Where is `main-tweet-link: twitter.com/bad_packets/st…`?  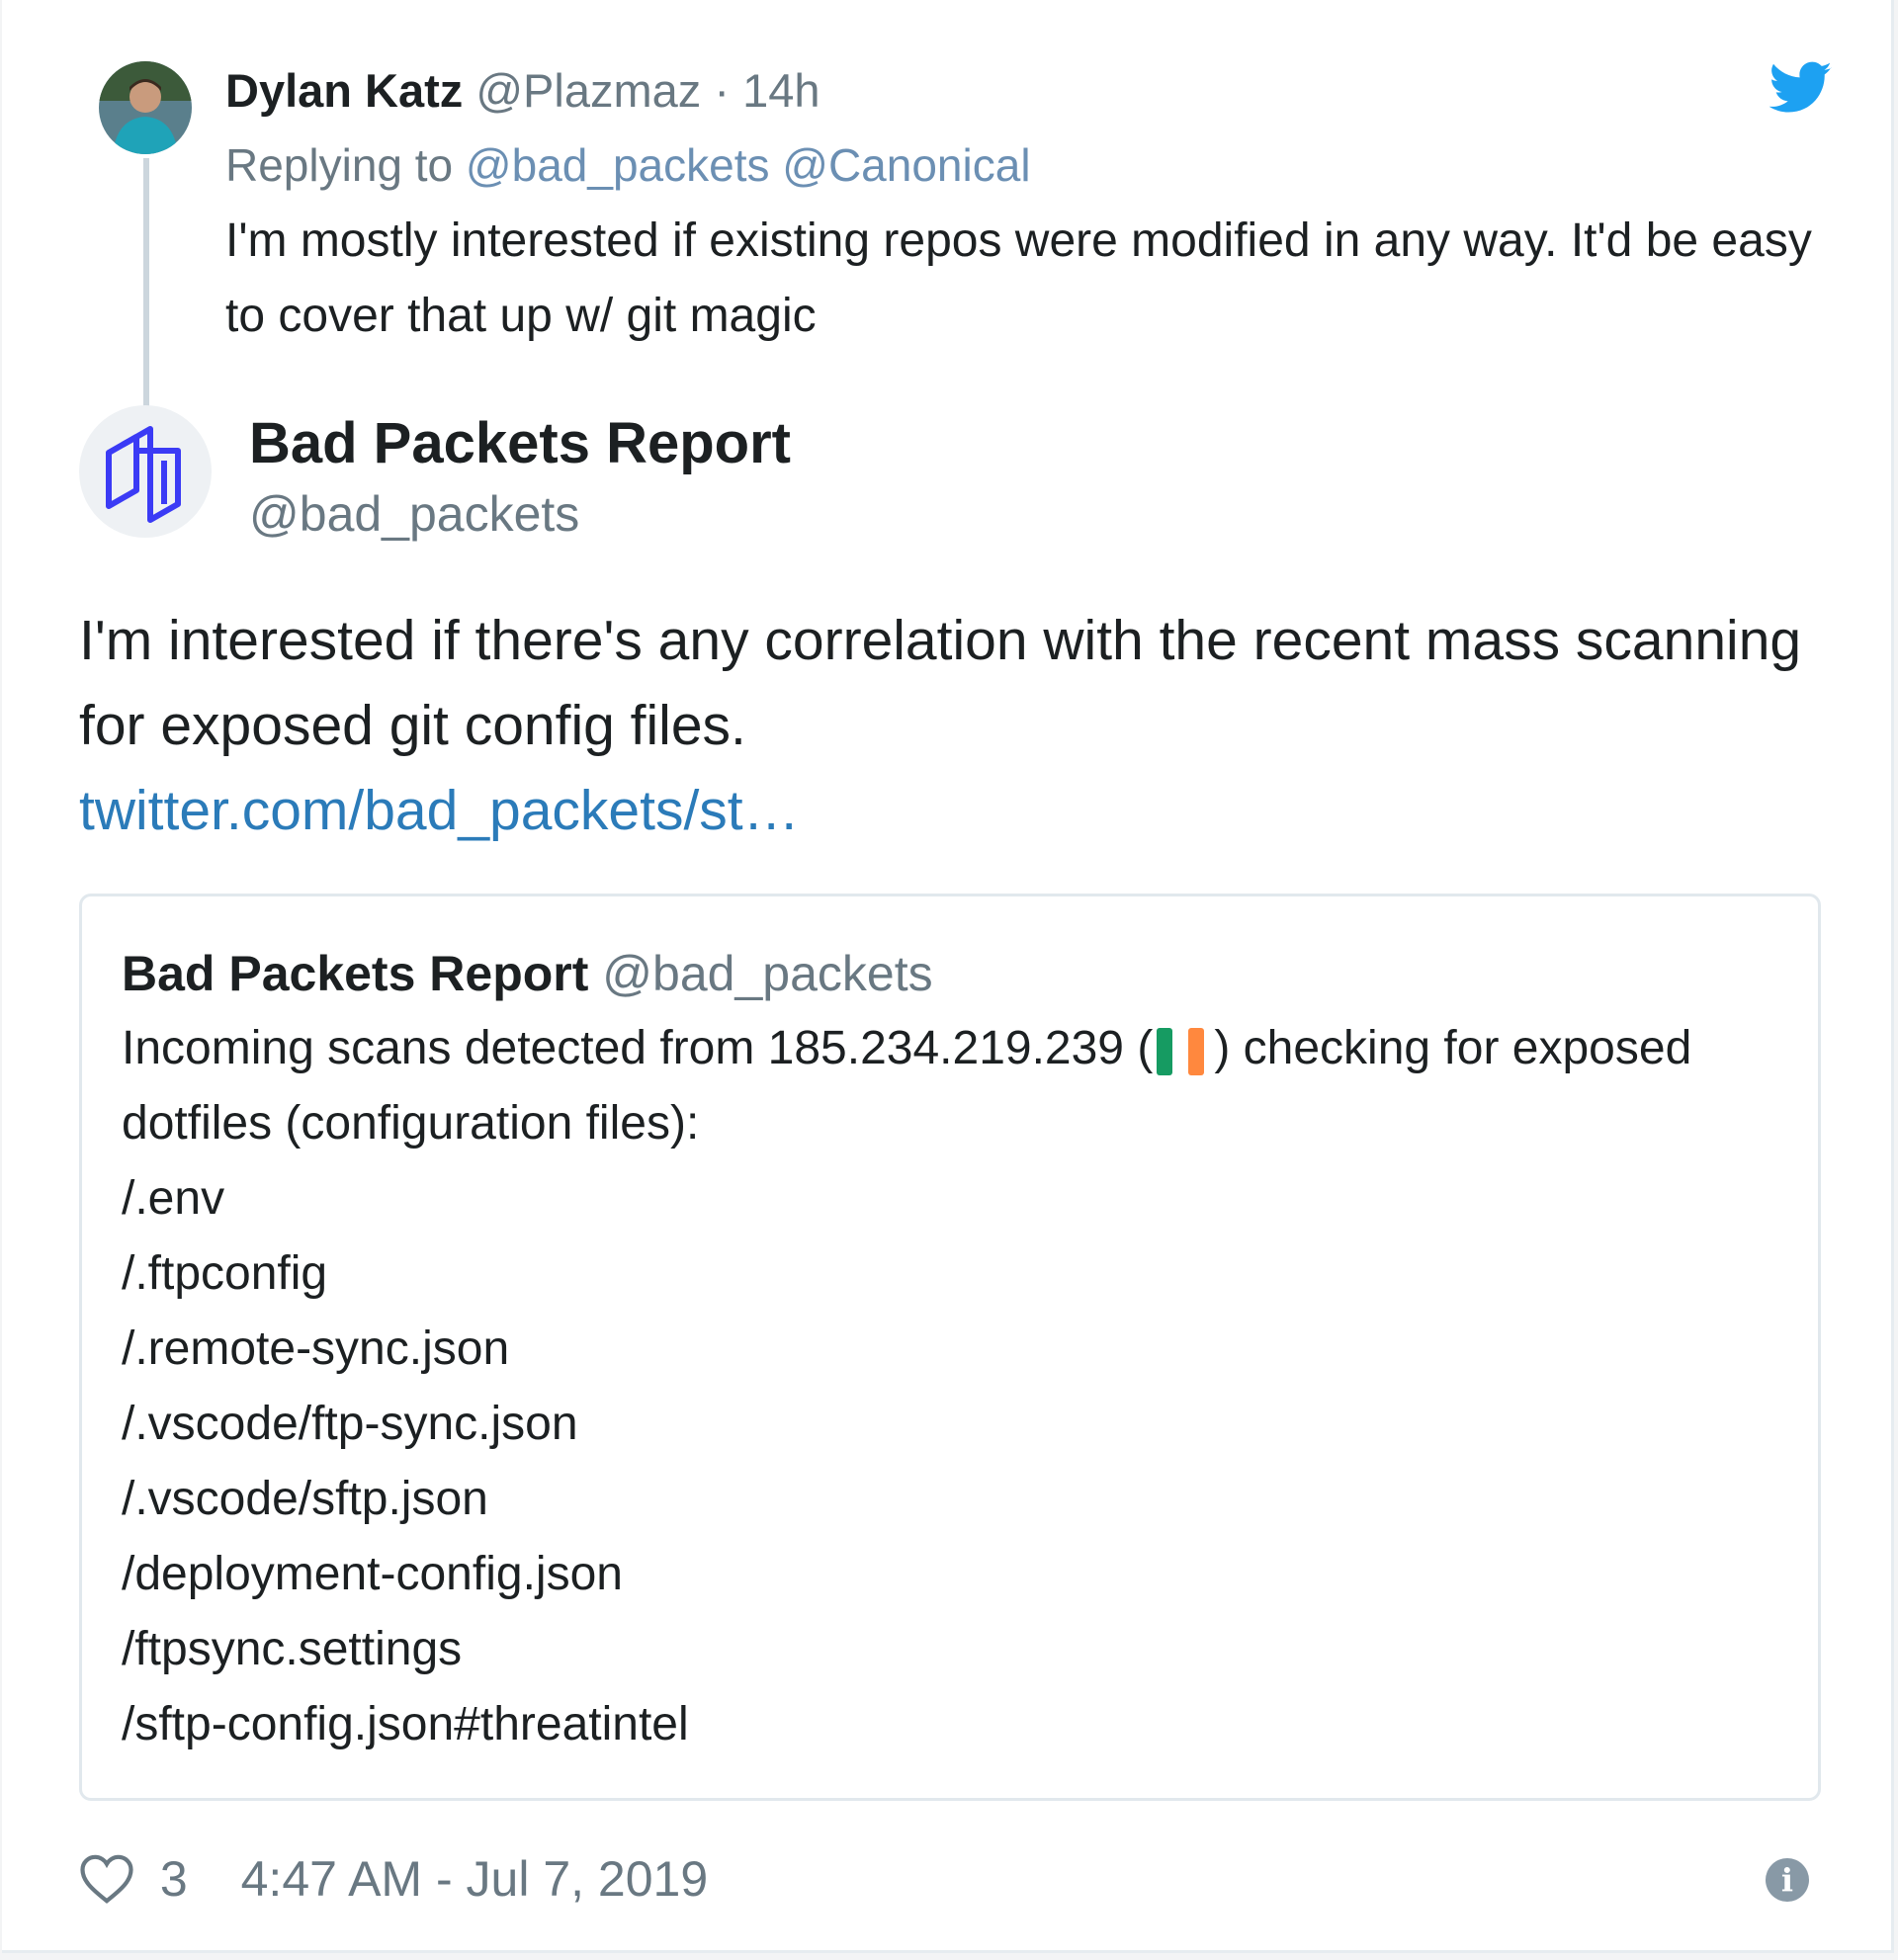 main-tweet-link: twitter.com/bad_packets/st… is located at coordinates (949, 810).